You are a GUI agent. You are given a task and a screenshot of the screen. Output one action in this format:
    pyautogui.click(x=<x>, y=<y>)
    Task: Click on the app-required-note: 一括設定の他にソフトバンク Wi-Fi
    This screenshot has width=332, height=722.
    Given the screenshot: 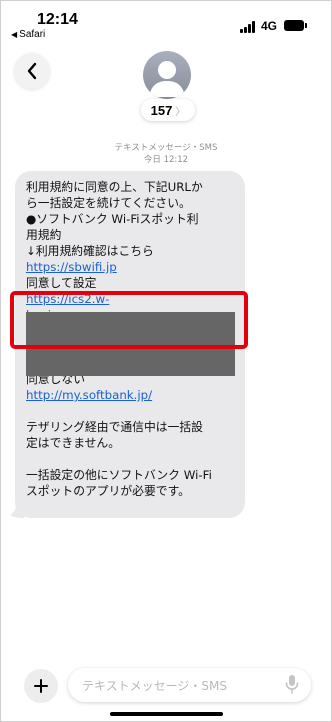 What is the action you would take?
    pyautogui.click(x=119, y=475)
    